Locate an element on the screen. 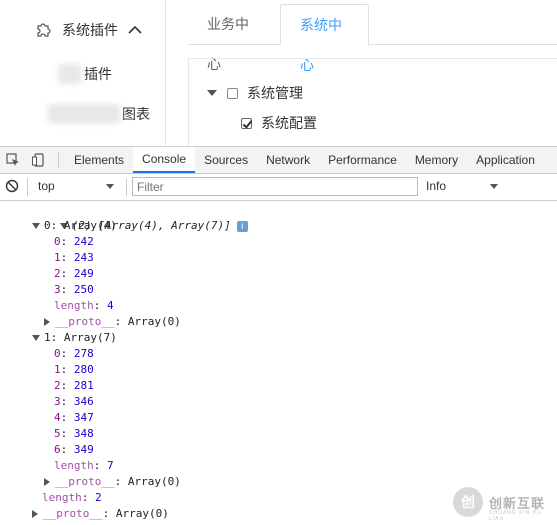 The height and width of the screenshot is (525, 557). array-index: 5 is located at coordinates (57, 433).